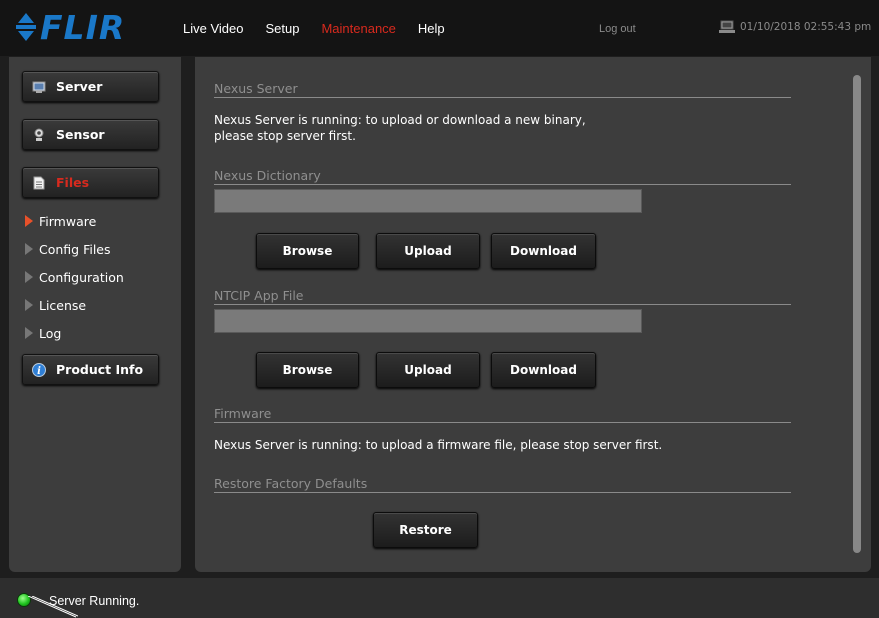 This screenshot has height=618, width=879. I want to click on nav-setup: Setup, so click(282, 28).